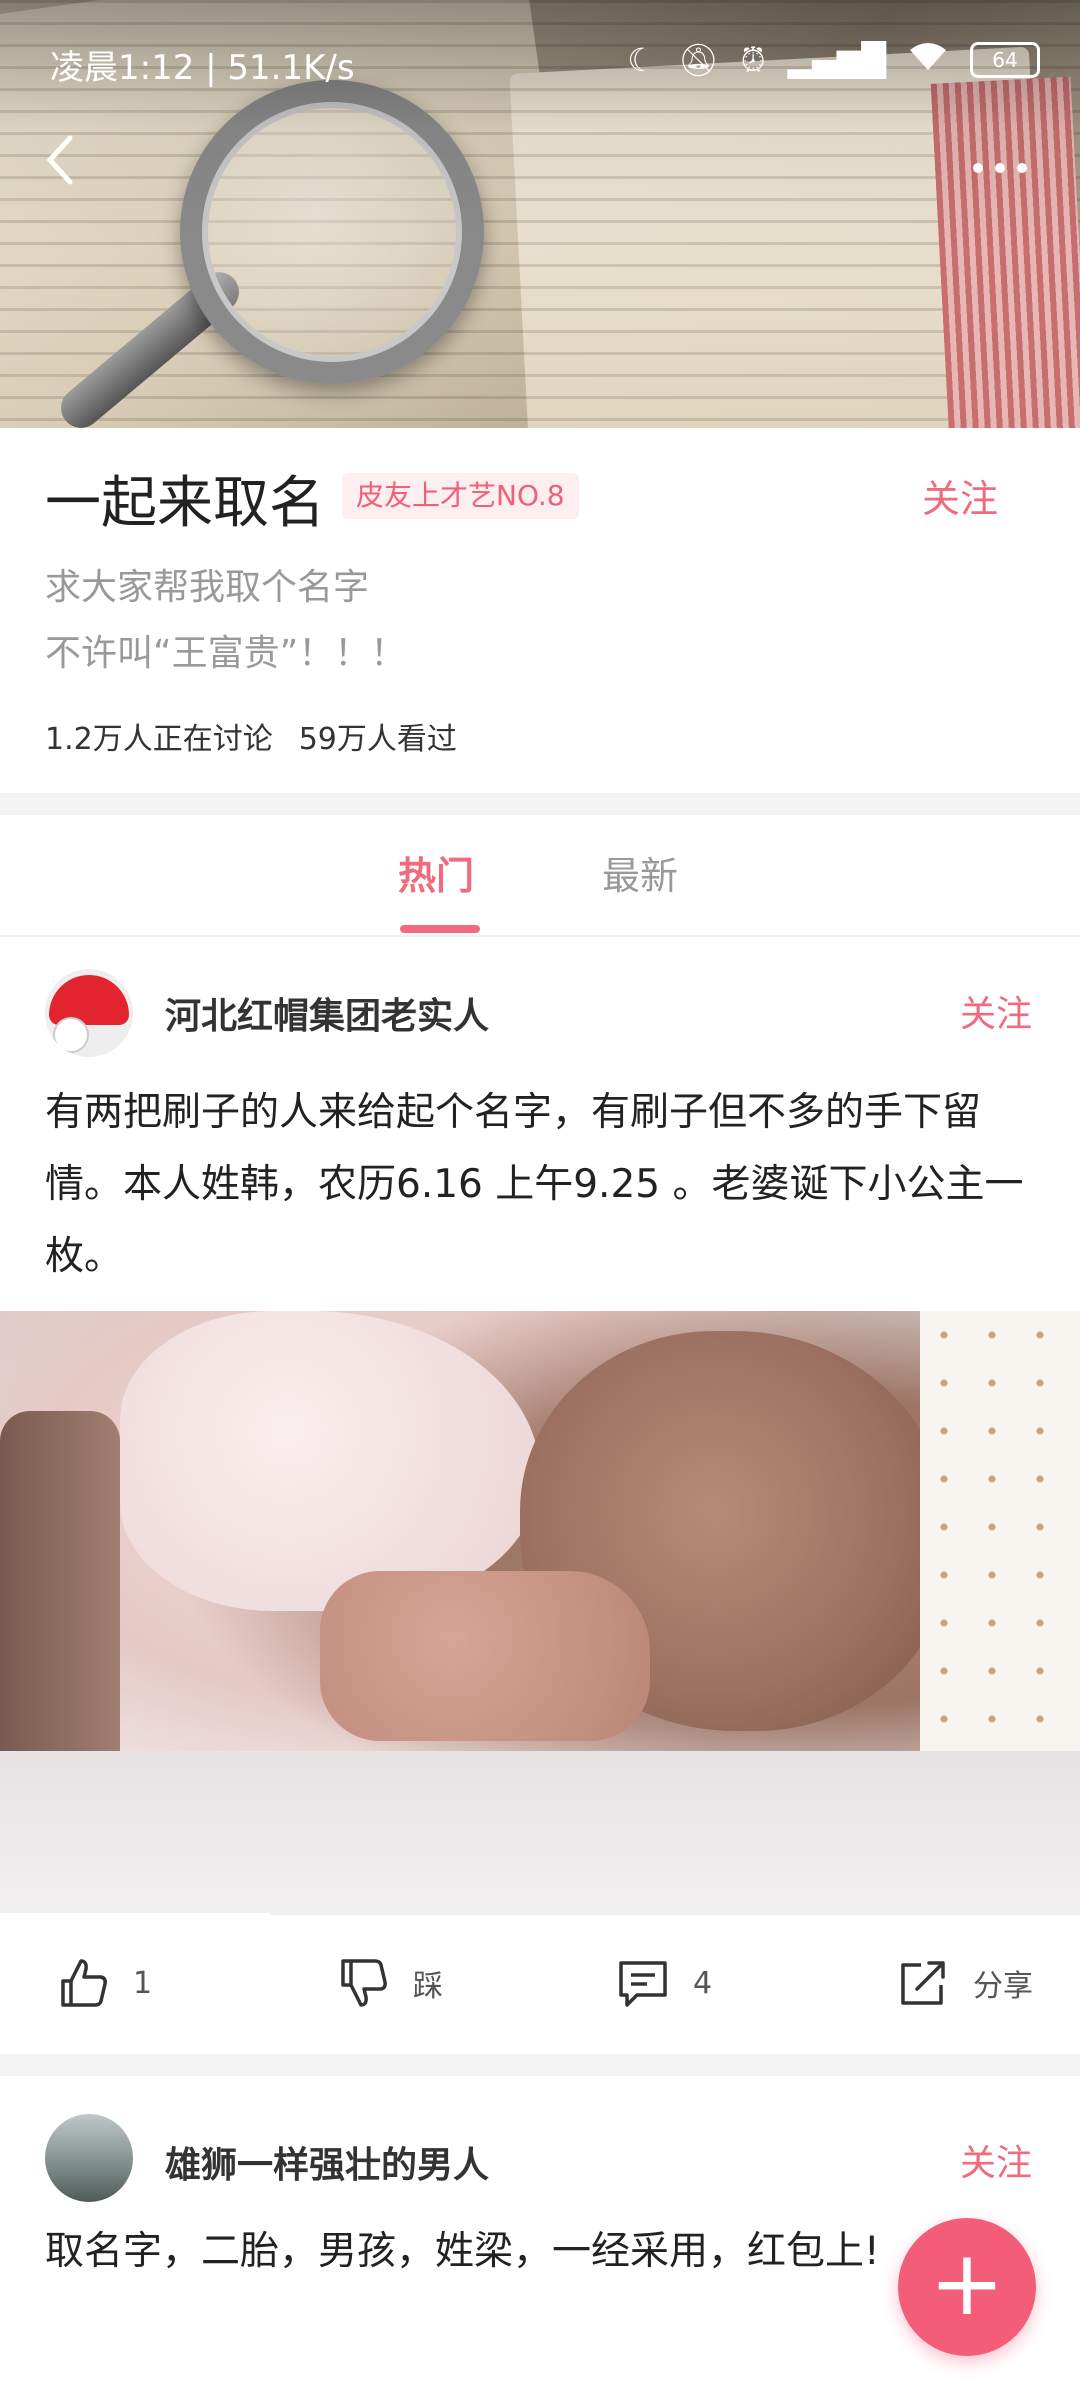 This screenshot has height=2400, width=1080. Describe the element at coordinates (540, 876) in the screenshot. I see `feed-tabs: 热门 最新` at that location.